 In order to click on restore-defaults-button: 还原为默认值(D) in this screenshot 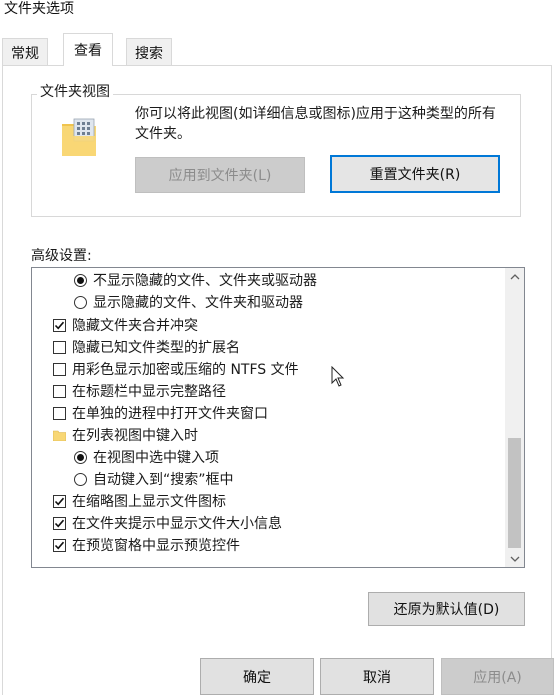, I will do `click(446, 609)`.